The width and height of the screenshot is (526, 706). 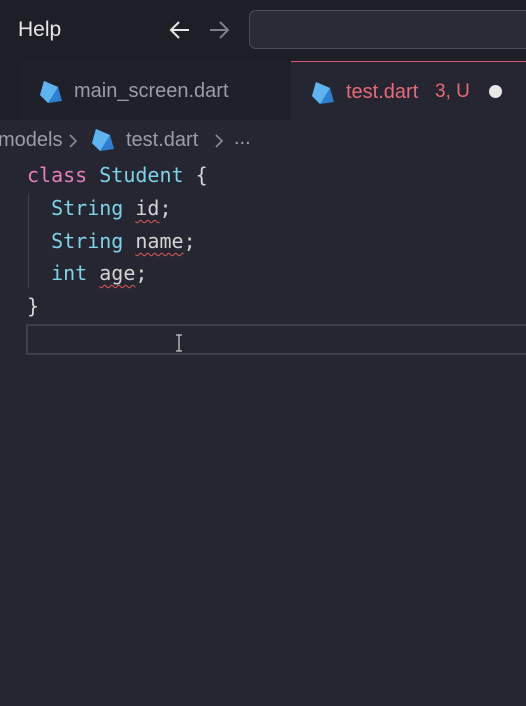 I want to click on keyword: class, so click(x=57, y=175).